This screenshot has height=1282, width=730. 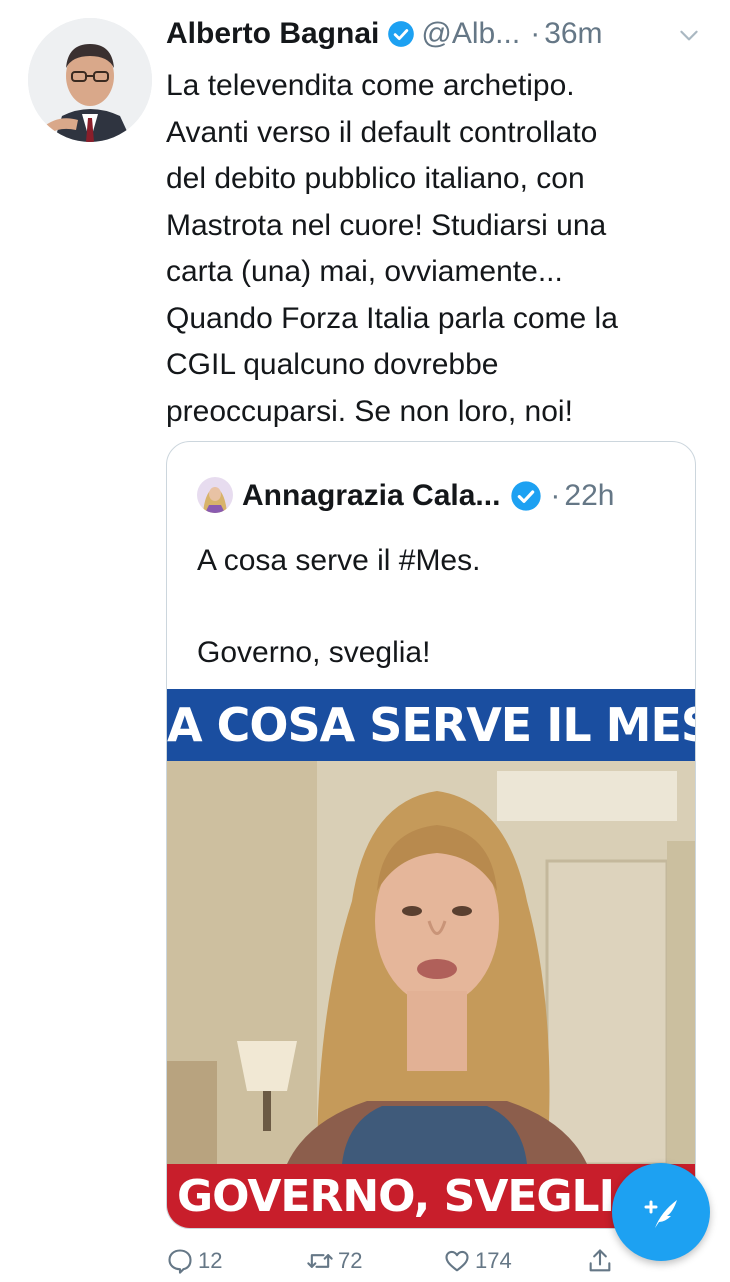 What do you see at coordinates (386, 225) in the screenshot?
I see `tweet-text-line: Mastrota nel cuore! Studiarsi una` at bounding box center [386, 225].